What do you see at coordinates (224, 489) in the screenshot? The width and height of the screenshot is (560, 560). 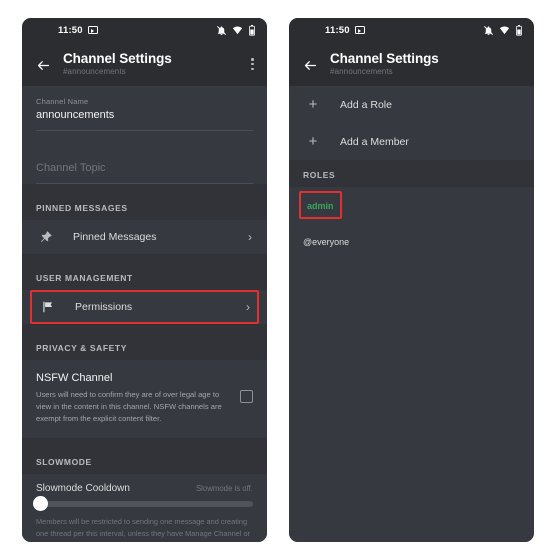 I see `slowmode-status: Slowmode is off.` at bounding box center [224, 489].